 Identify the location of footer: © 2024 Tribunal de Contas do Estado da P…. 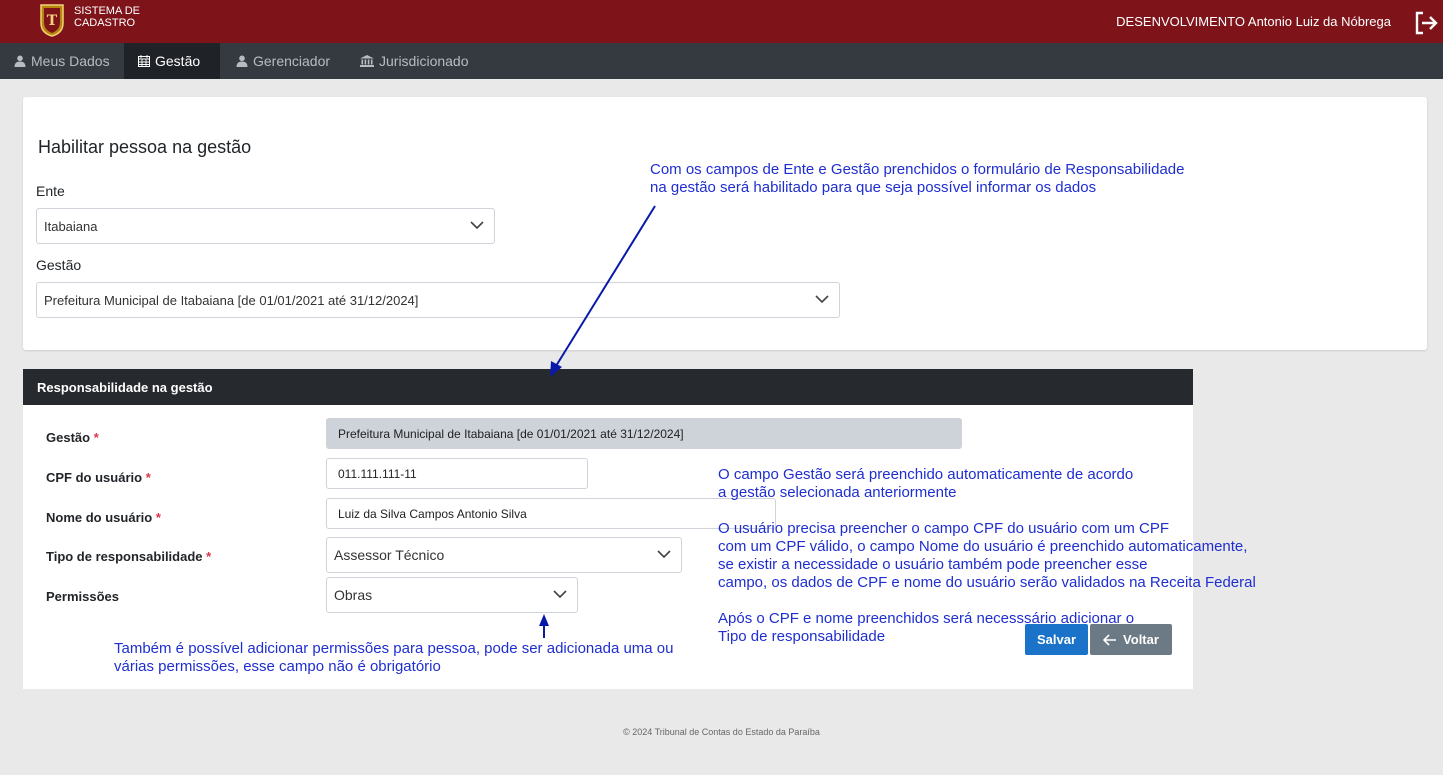
(721, 732).